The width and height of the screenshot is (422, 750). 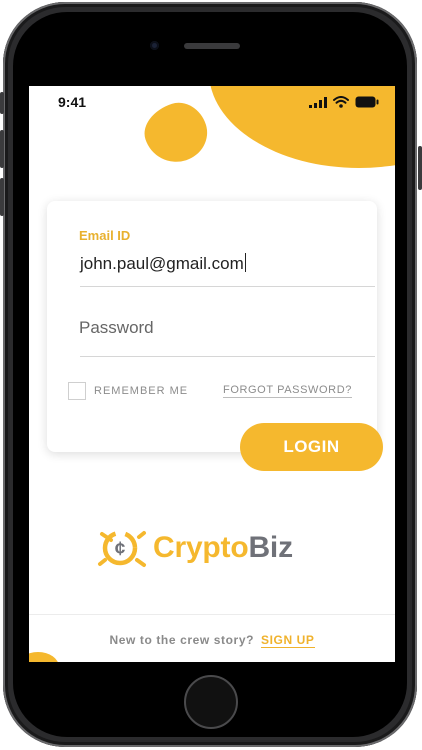 I want to click on front-camera, so click(x=154, y=45).